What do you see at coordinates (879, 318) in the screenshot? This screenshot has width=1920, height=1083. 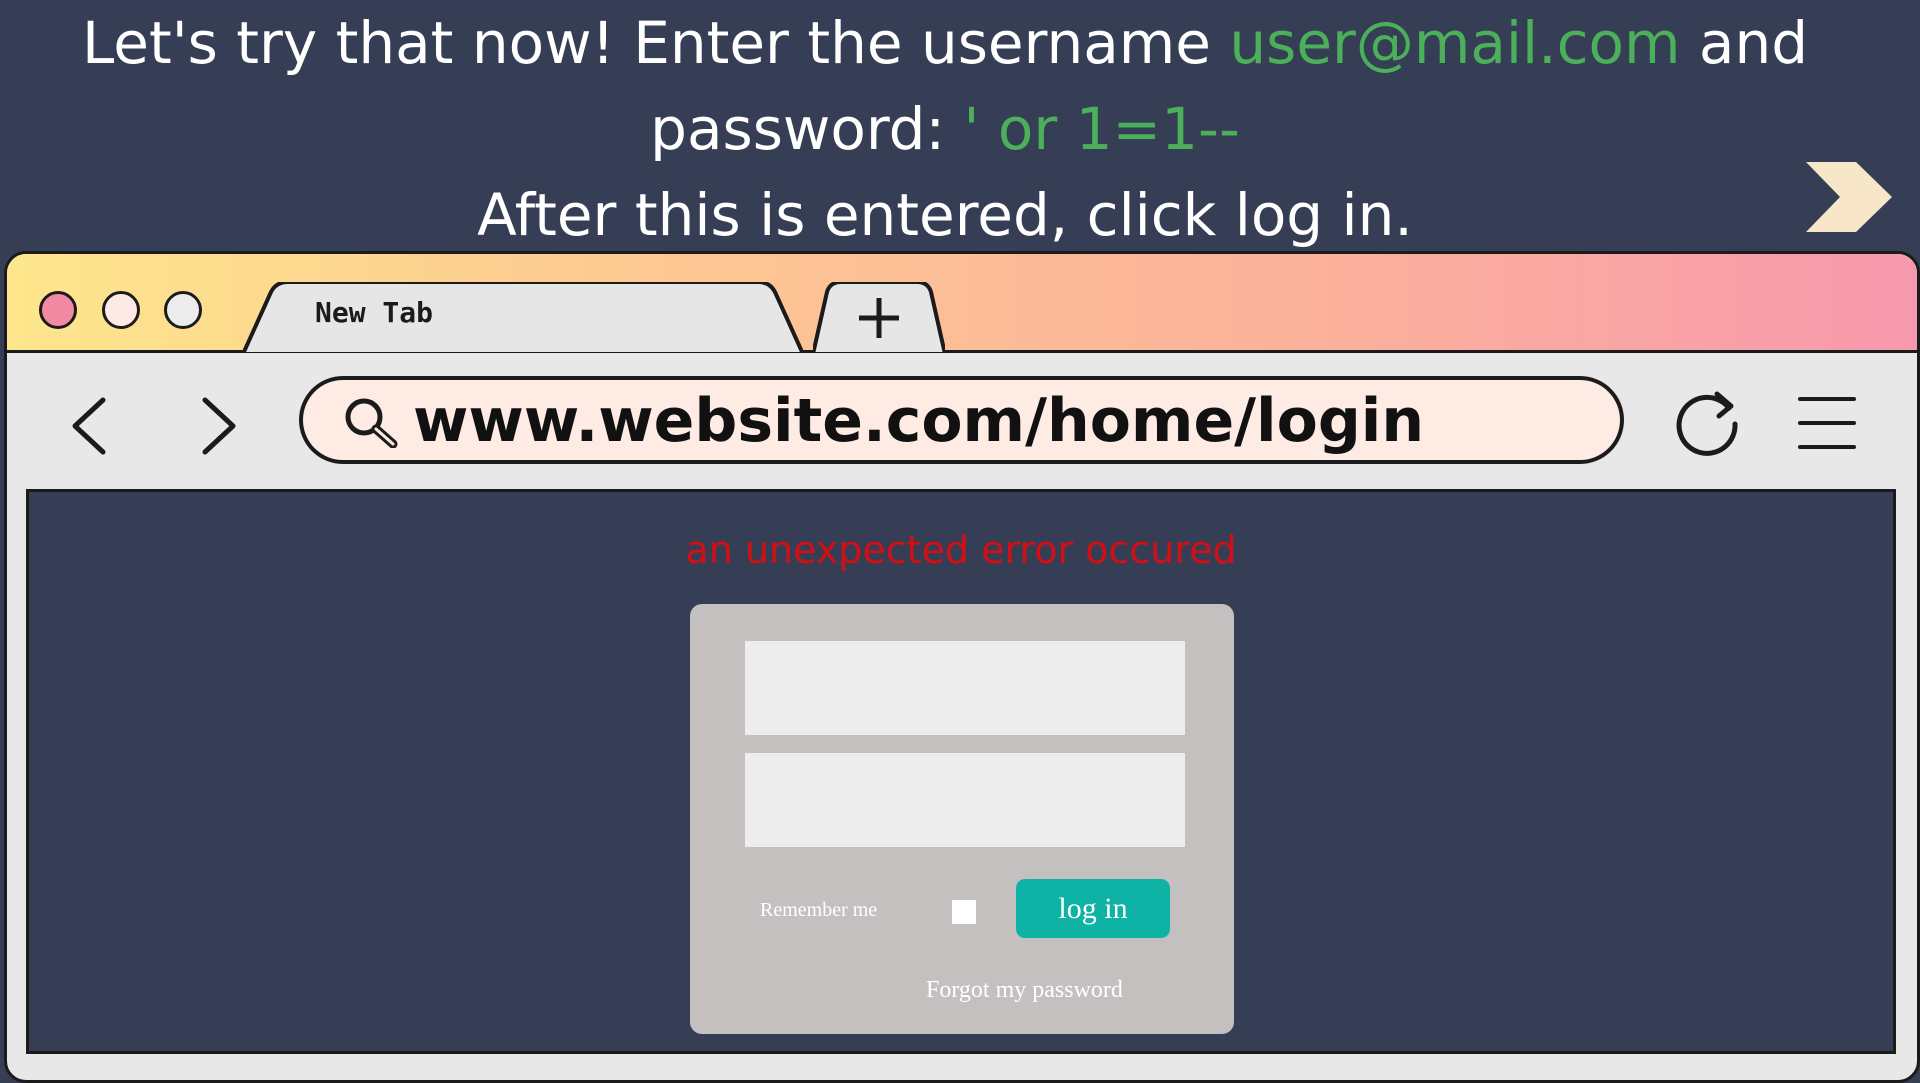 I see `new-tab-button` at bounding box center [879, 318].